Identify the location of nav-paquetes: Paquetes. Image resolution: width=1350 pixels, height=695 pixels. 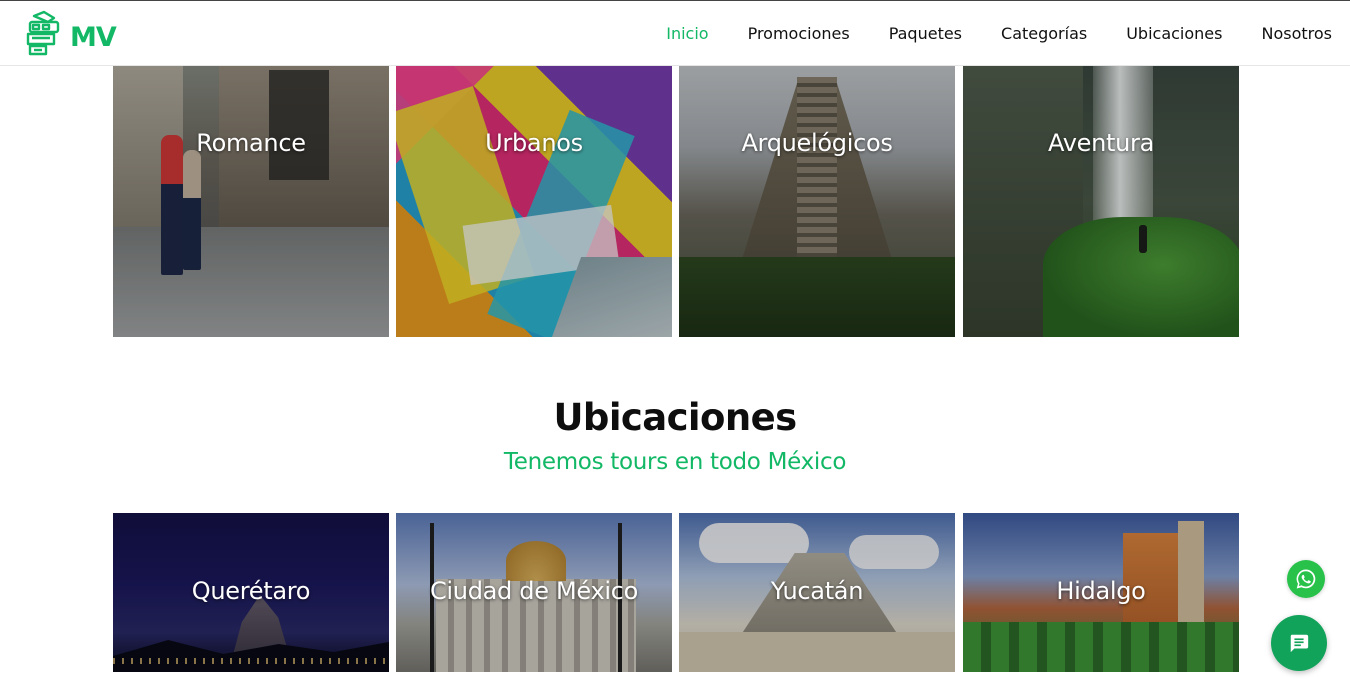
(925, 33).